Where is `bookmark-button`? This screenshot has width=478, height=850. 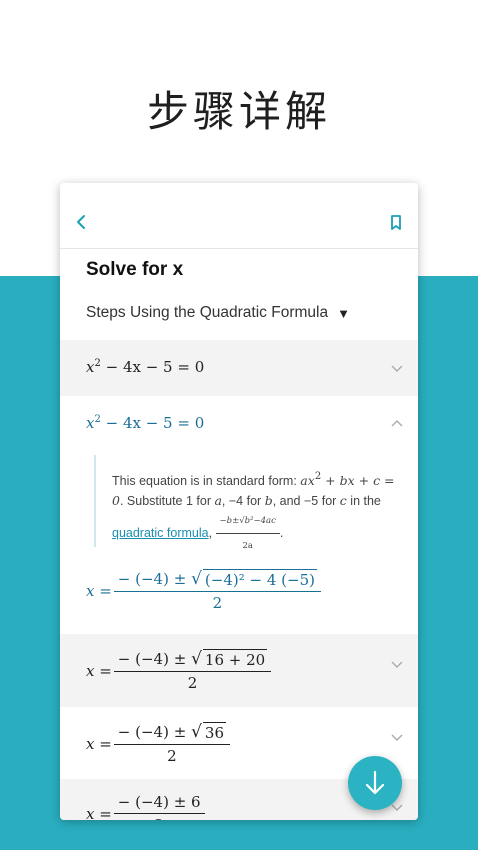 bookmark-button is located at coordinates (396, 223).